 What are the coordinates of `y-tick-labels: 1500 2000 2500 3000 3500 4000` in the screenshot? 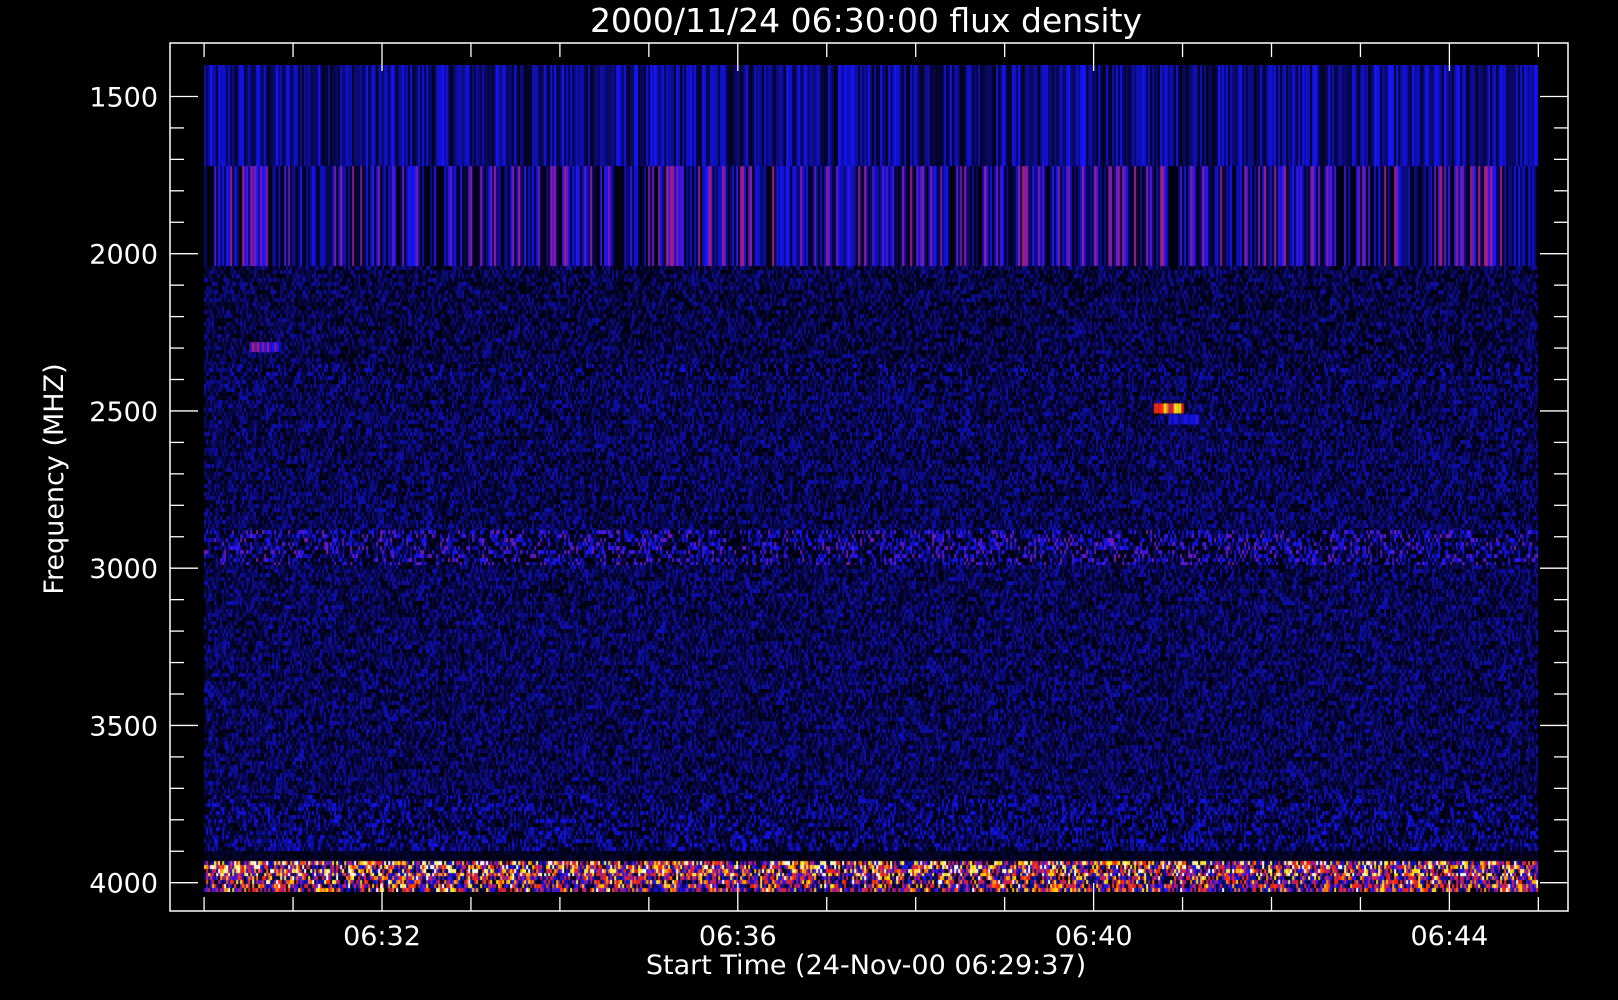 It's located at (123, 490).